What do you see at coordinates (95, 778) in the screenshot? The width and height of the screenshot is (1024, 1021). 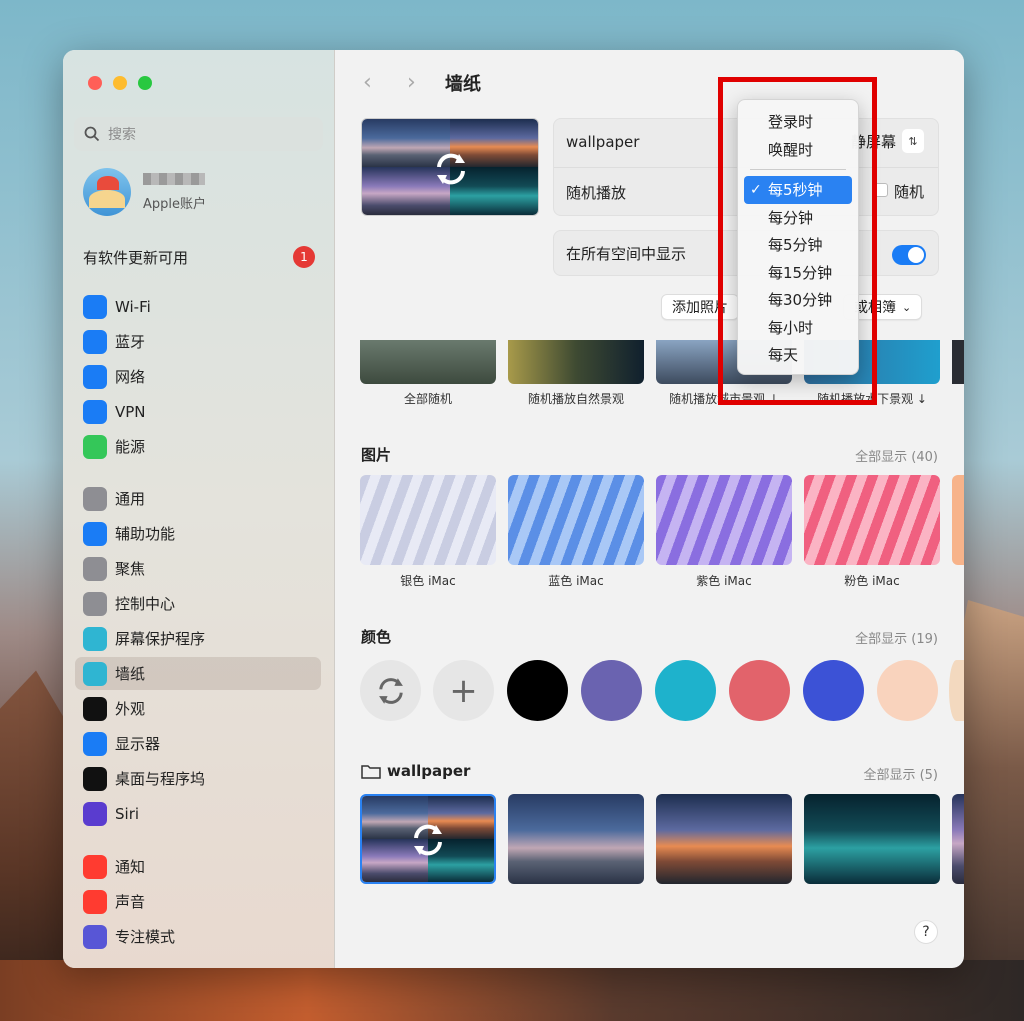 I see `dock-icon` at bounding box center [95, 778].